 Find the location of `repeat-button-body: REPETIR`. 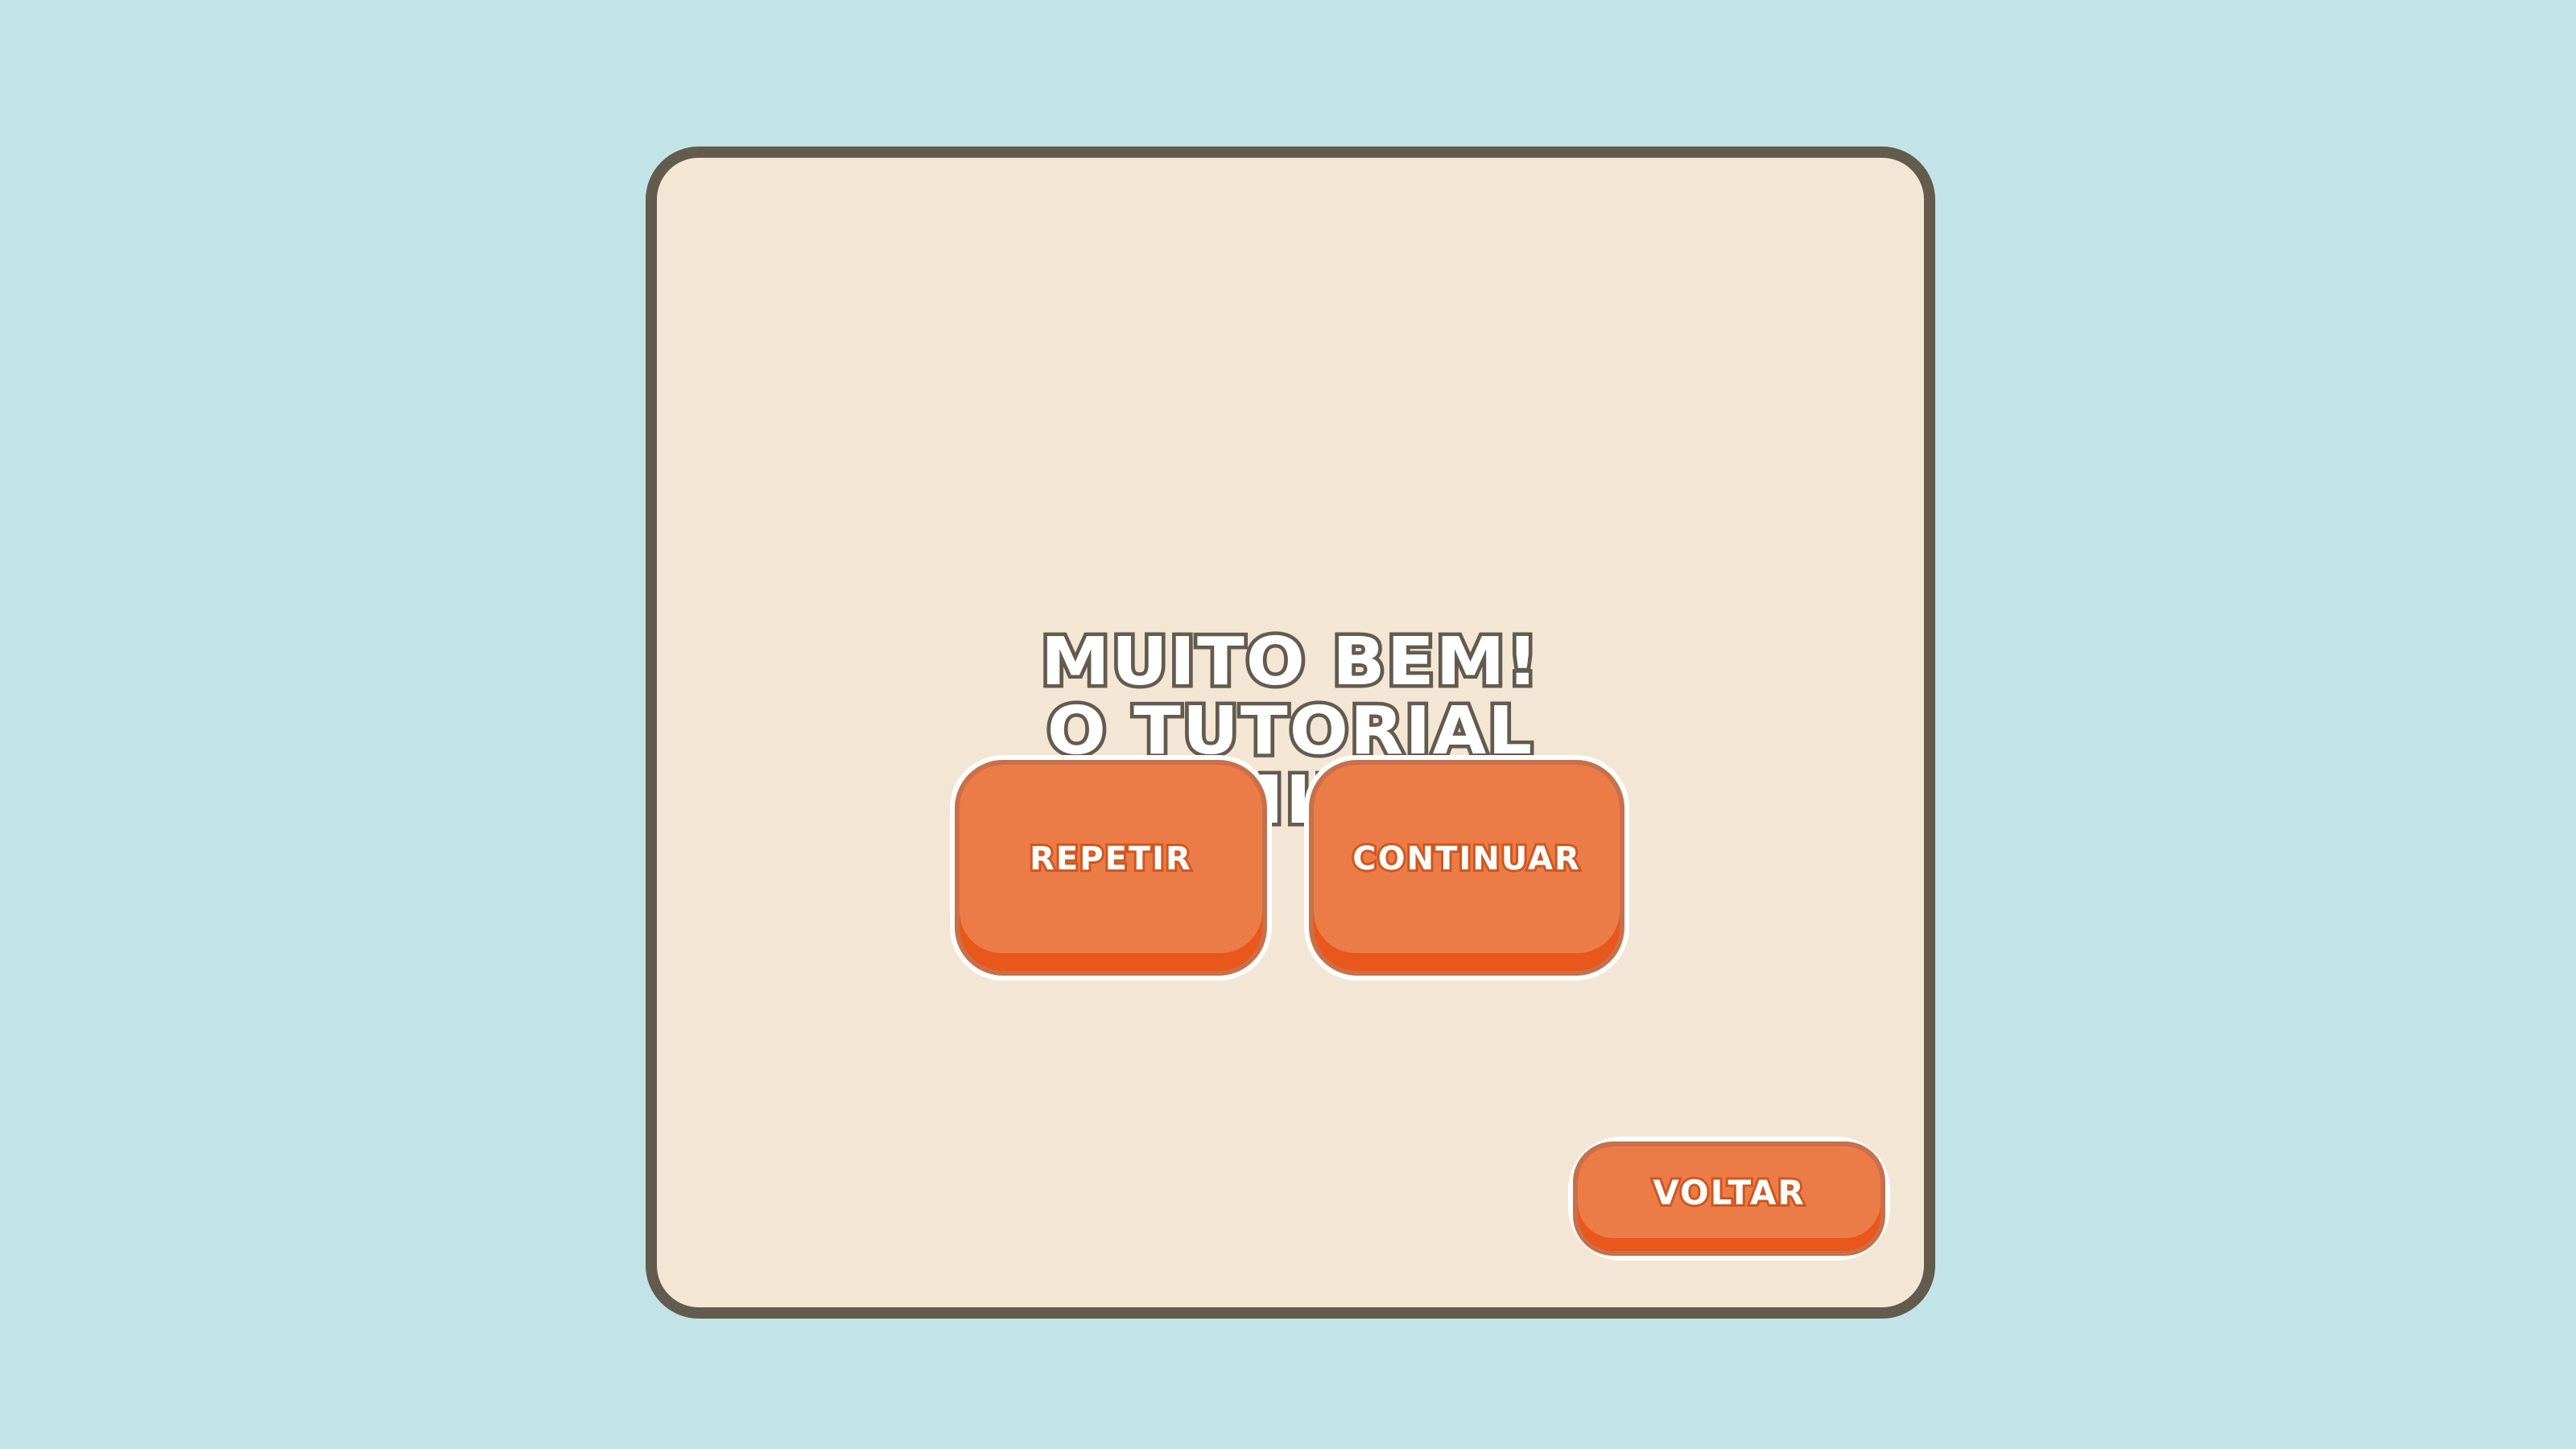

repeat-button-body: REPETIR is located at coordinates (1111, 868).